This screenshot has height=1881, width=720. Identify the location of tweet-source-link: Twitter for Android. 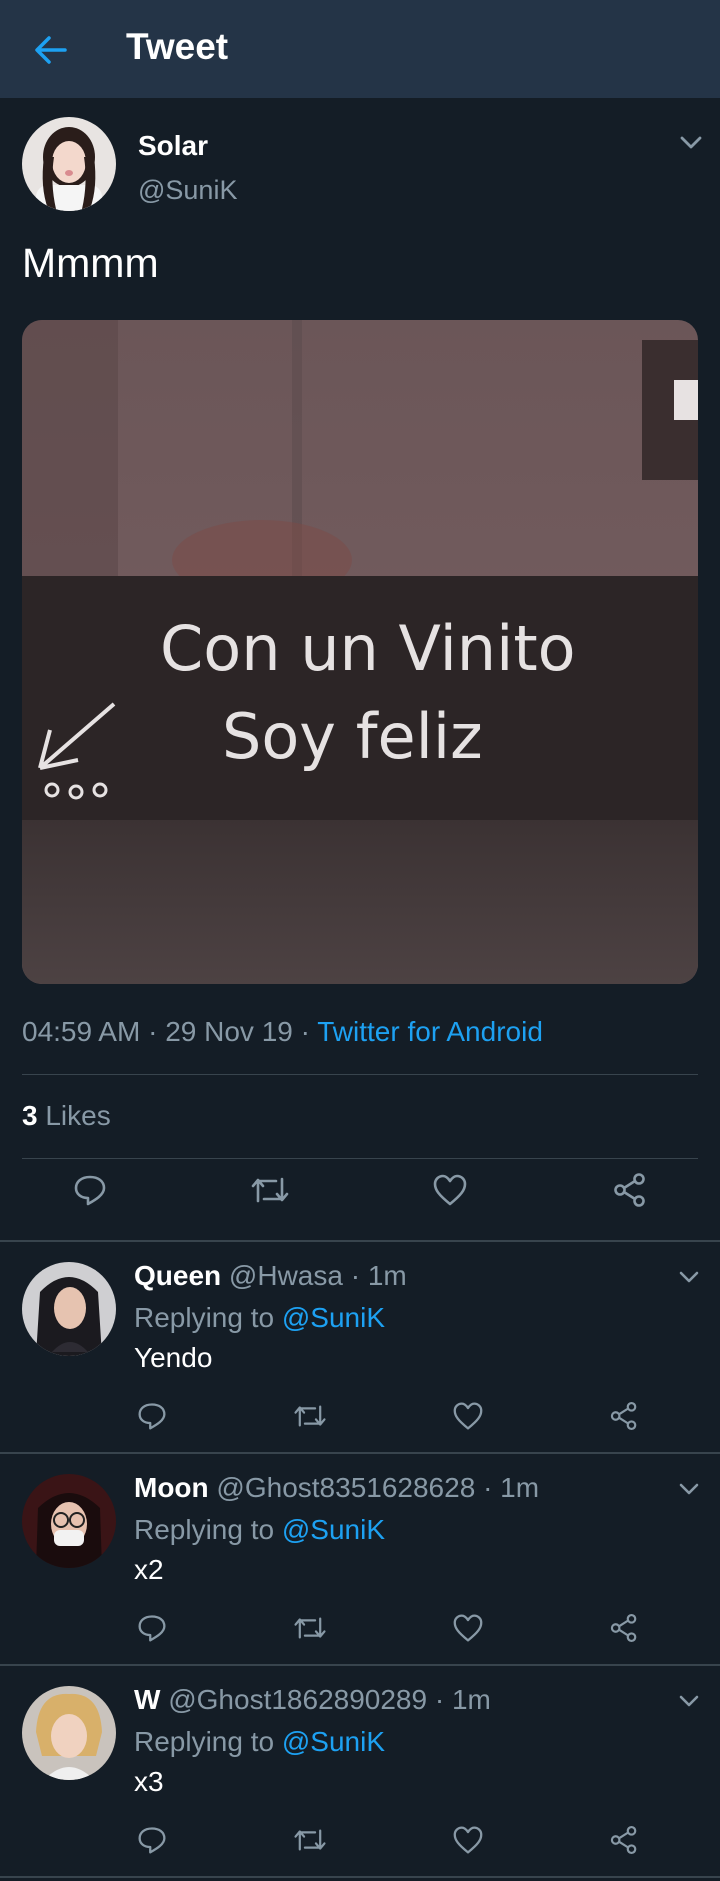
(430, 1031).